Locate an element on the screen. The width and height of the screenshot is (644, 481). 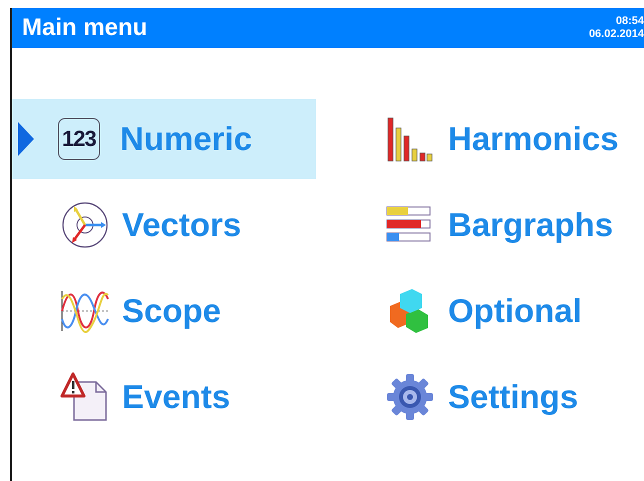
waveform-icon is located at coordinates (85, 311).